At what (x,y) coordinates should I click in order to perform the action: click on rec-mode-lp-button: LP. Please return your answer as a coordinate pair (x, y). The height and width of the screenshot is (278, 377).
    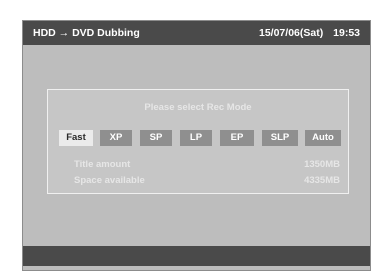
    Looking at the image, I should click on (196, 138).